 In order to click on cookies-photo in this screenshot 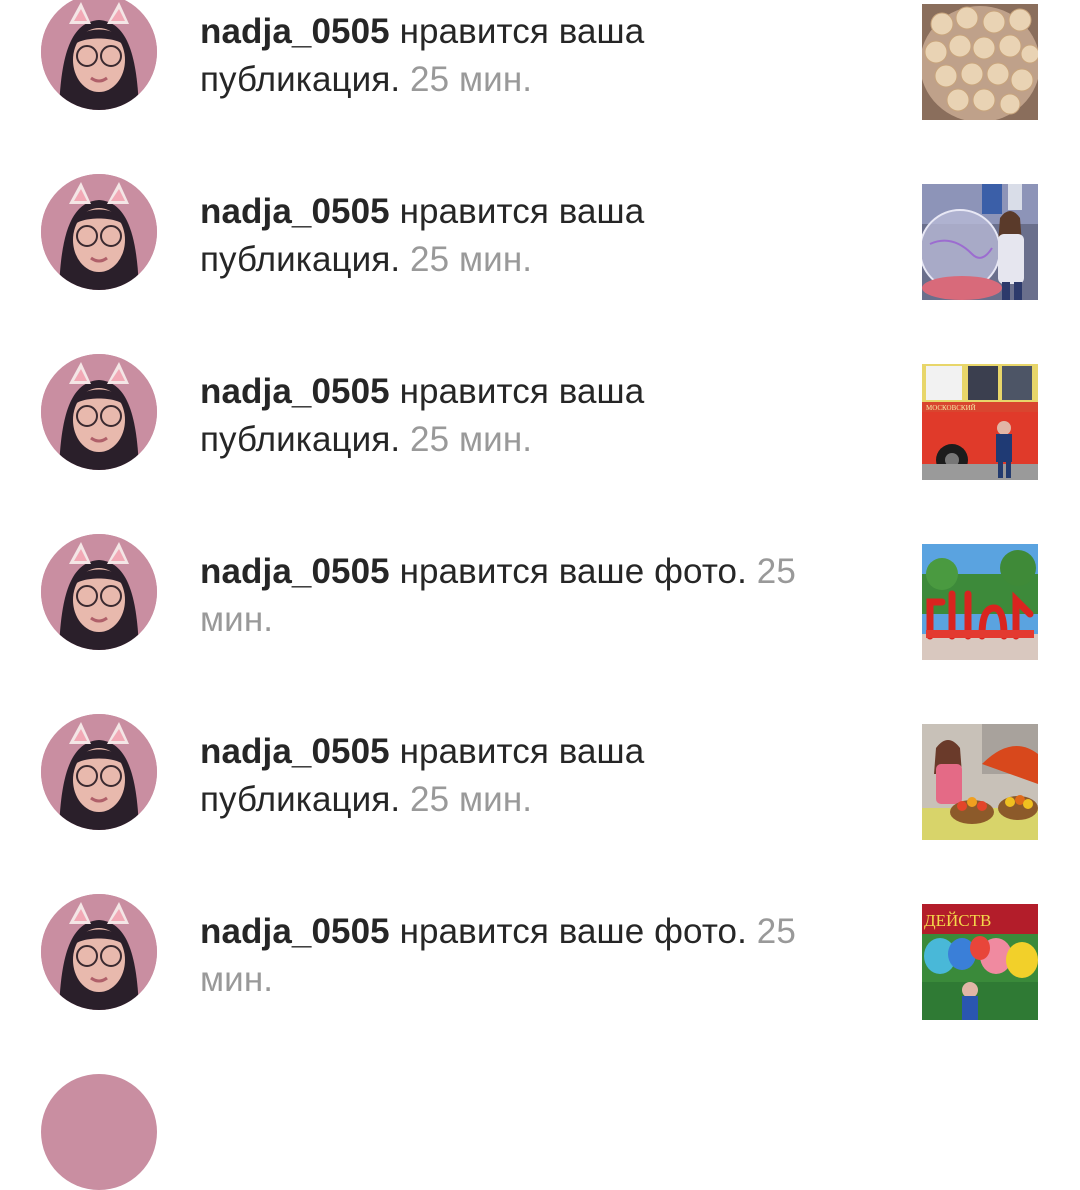, I will do `click(980, 62)`.